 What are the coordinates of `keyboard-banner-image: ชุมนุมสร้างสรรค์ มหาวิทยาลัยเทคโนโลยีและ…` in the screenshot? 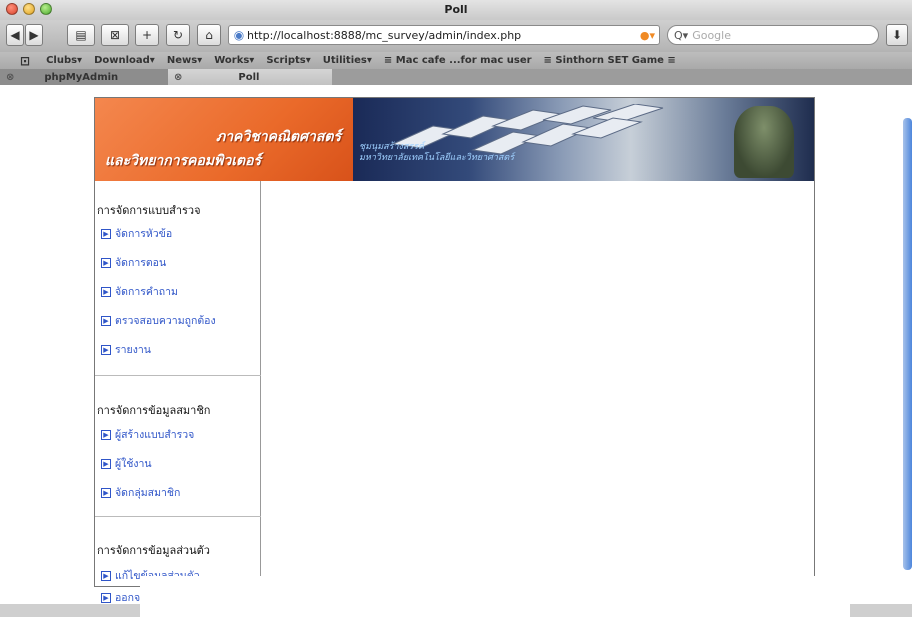 It's located at (583, 139).